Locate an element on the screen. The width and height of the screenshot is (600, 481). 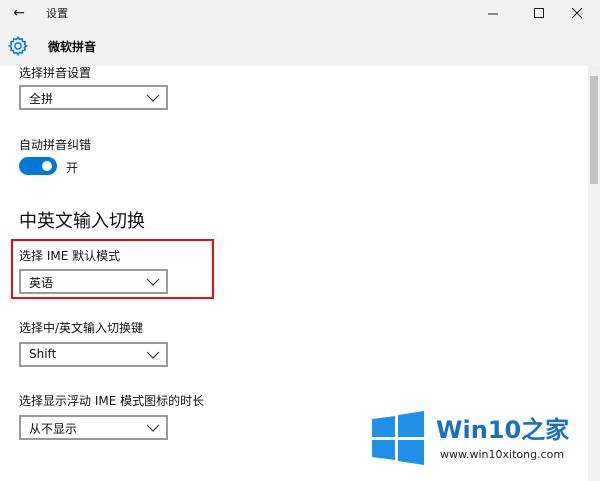
toggle-knob is located at coordinates (47, 166).